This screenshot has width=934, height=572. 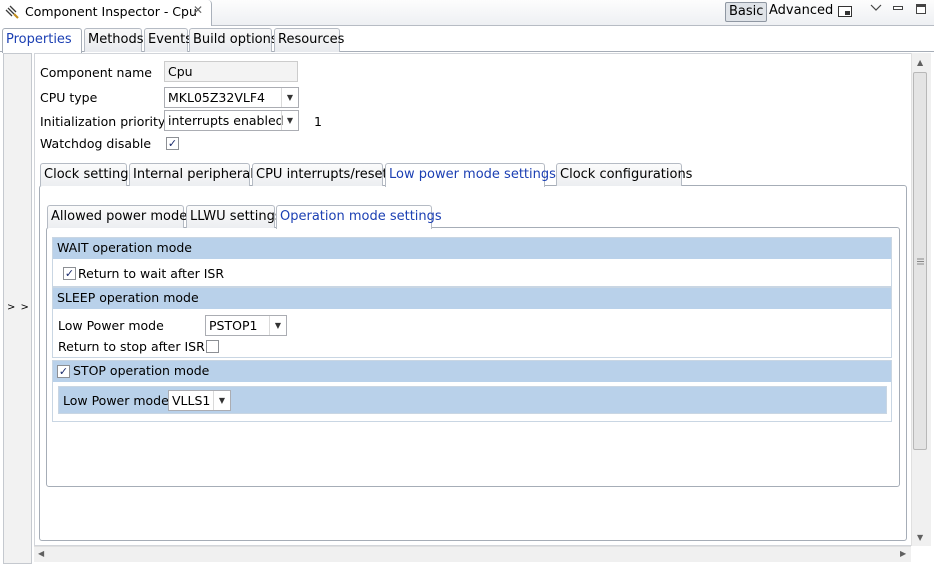 I want to click on return-to-stop-label: Return to stop after ISR, so click(x=131, y=346).